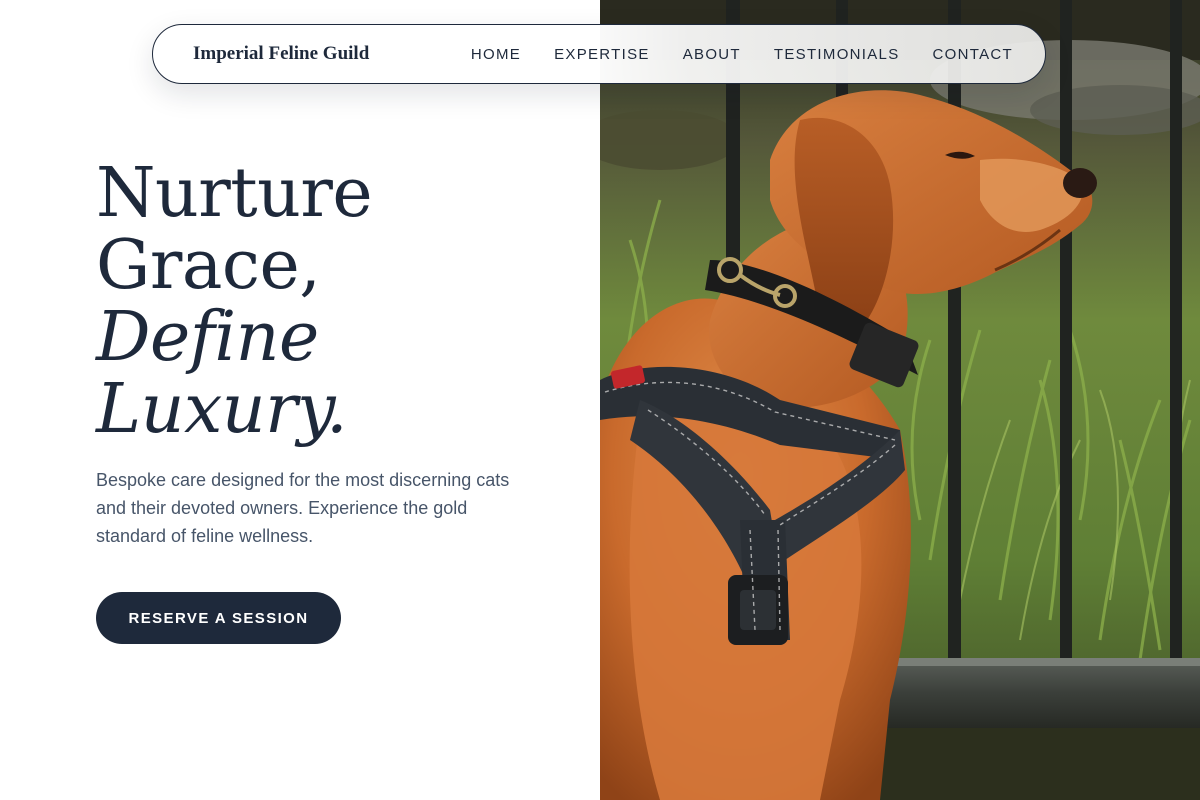  What do you see at coordinates (837, 54) in the screenshot?
I see `nav-link-testimonials: TESTIMONIALS` at bounding box center [837, 54].